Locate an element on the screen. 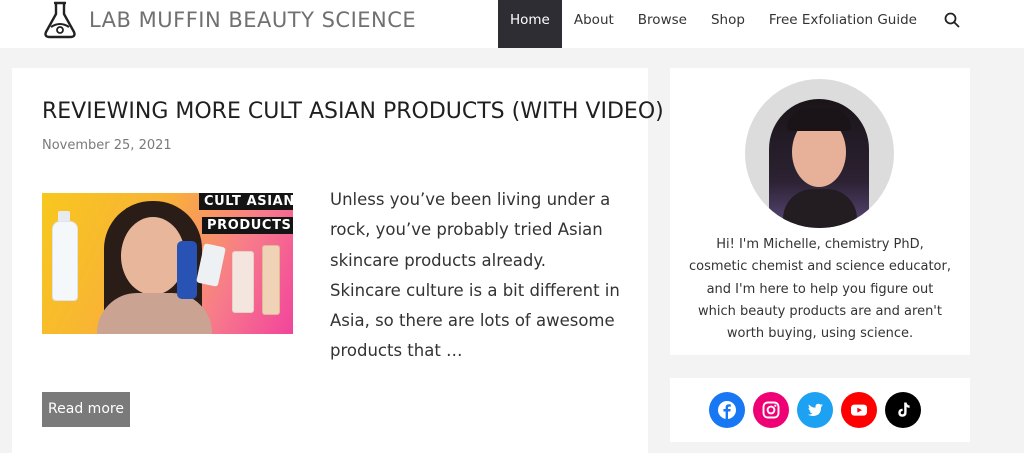 Image resolution: width=1024 pixels, height=453 pixels. tiktok-link is located at coordinates (903, 410).